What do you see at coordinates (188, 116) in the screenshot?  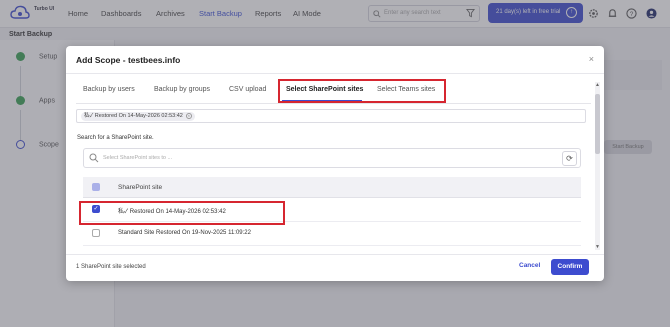 I see `chip-remove-icon: ×` at bounding box center [188, 116].